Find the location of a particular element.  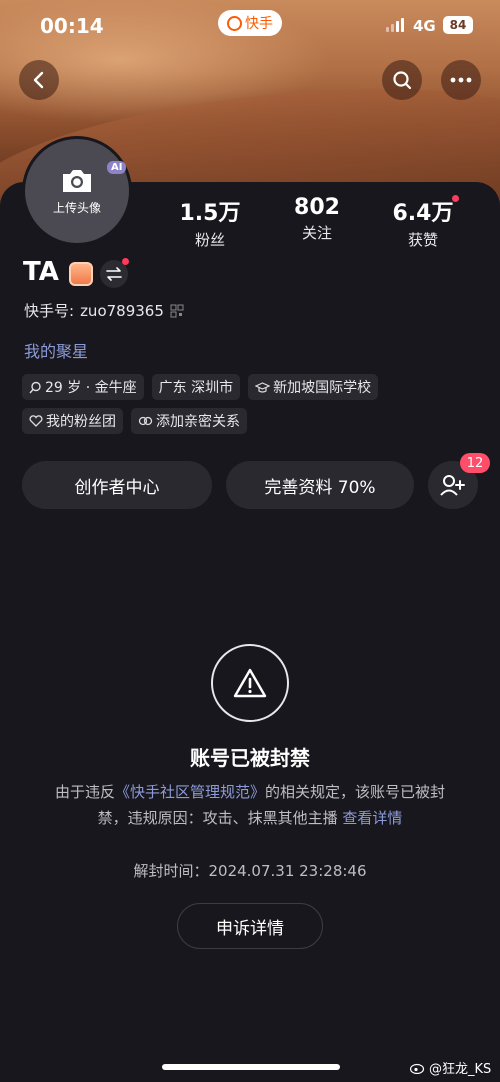

warning-icon is located at coordinates (250, 683).